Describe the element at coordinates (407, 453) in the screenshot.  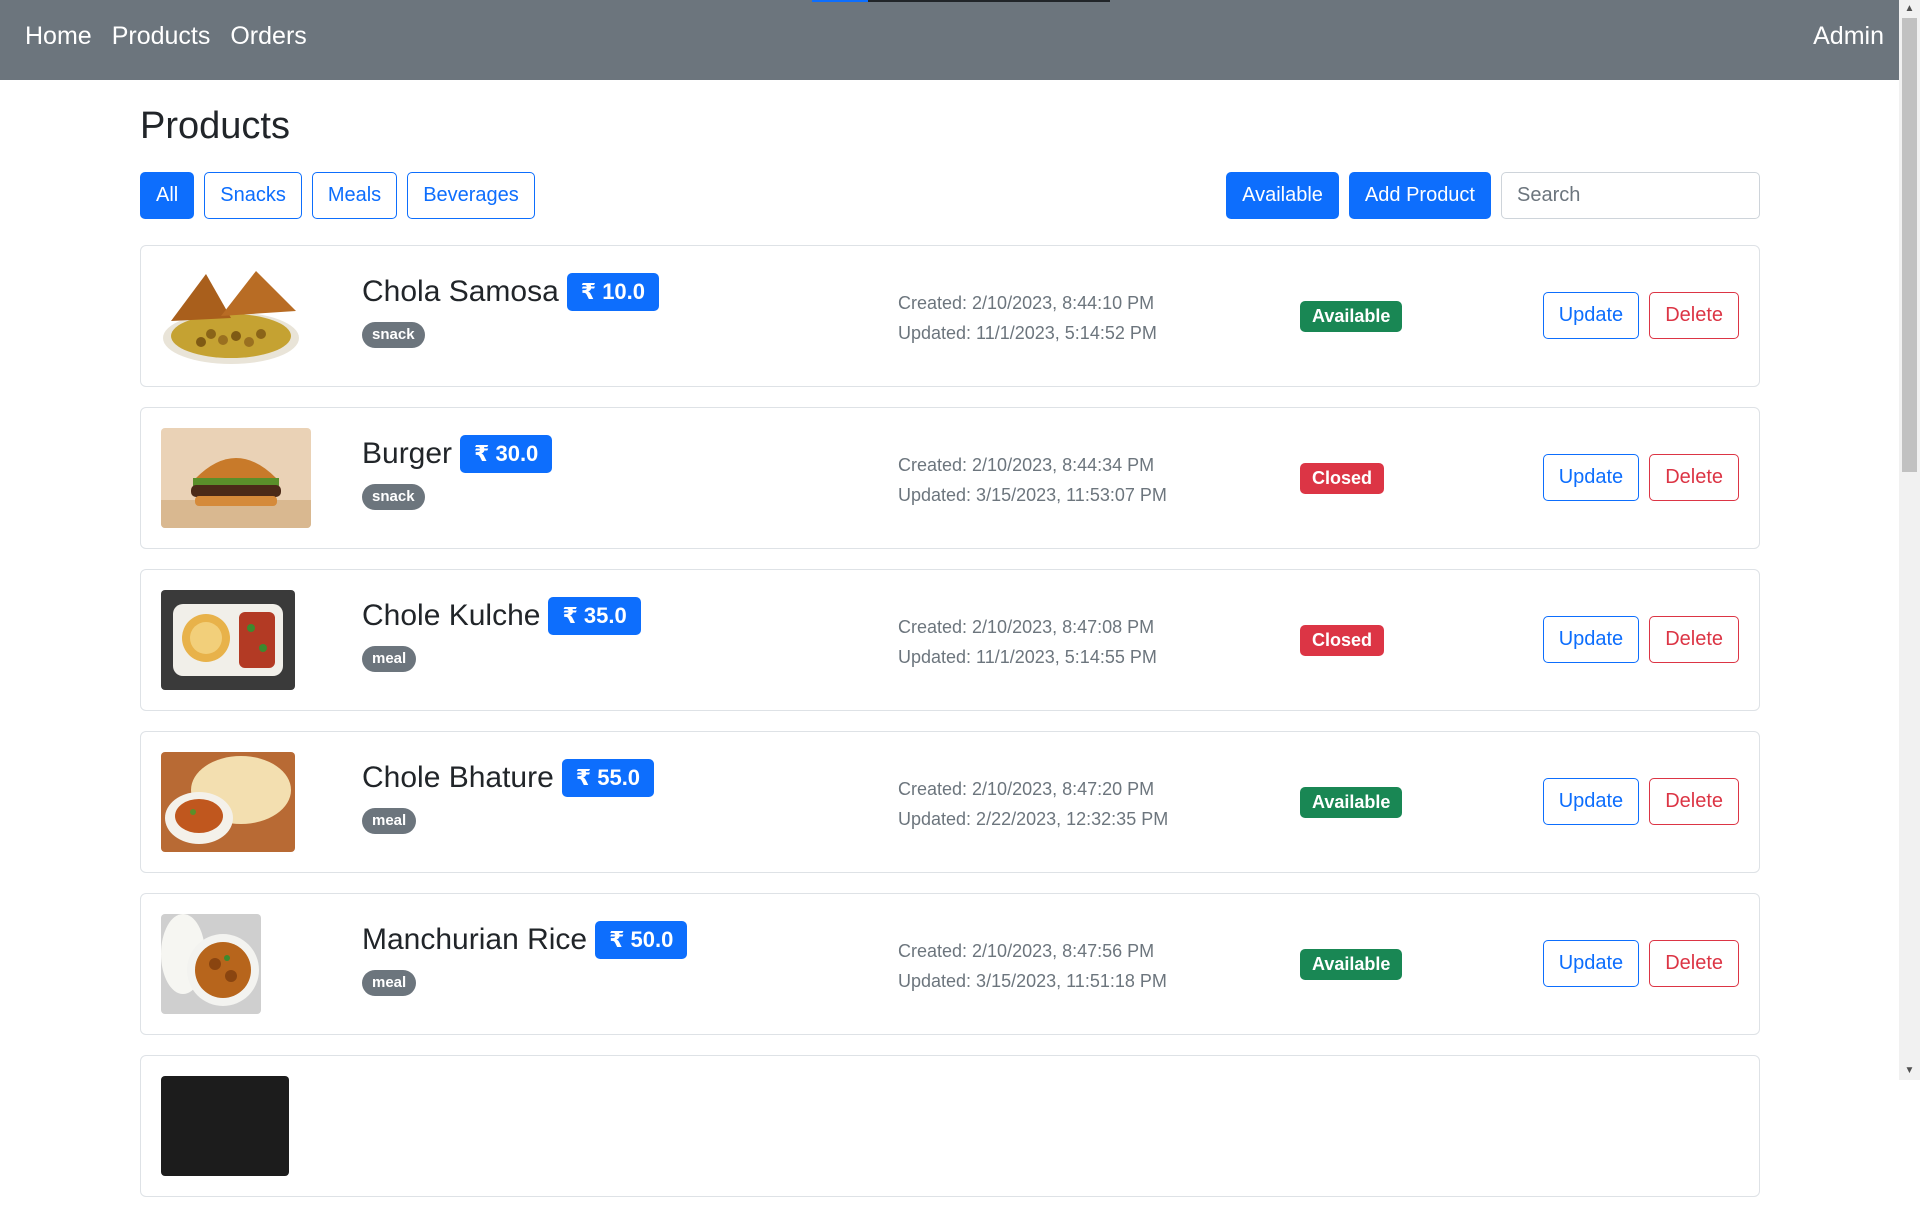
I see `product-name: Burger` at that location.